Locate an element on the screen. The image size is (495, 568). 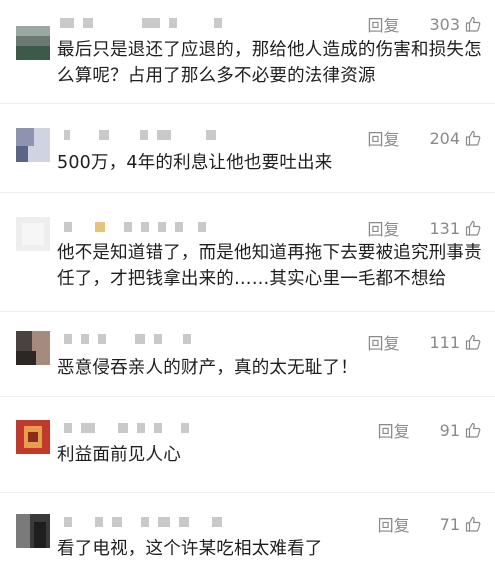
like-button: 91 is located at coordinates (460, 430).